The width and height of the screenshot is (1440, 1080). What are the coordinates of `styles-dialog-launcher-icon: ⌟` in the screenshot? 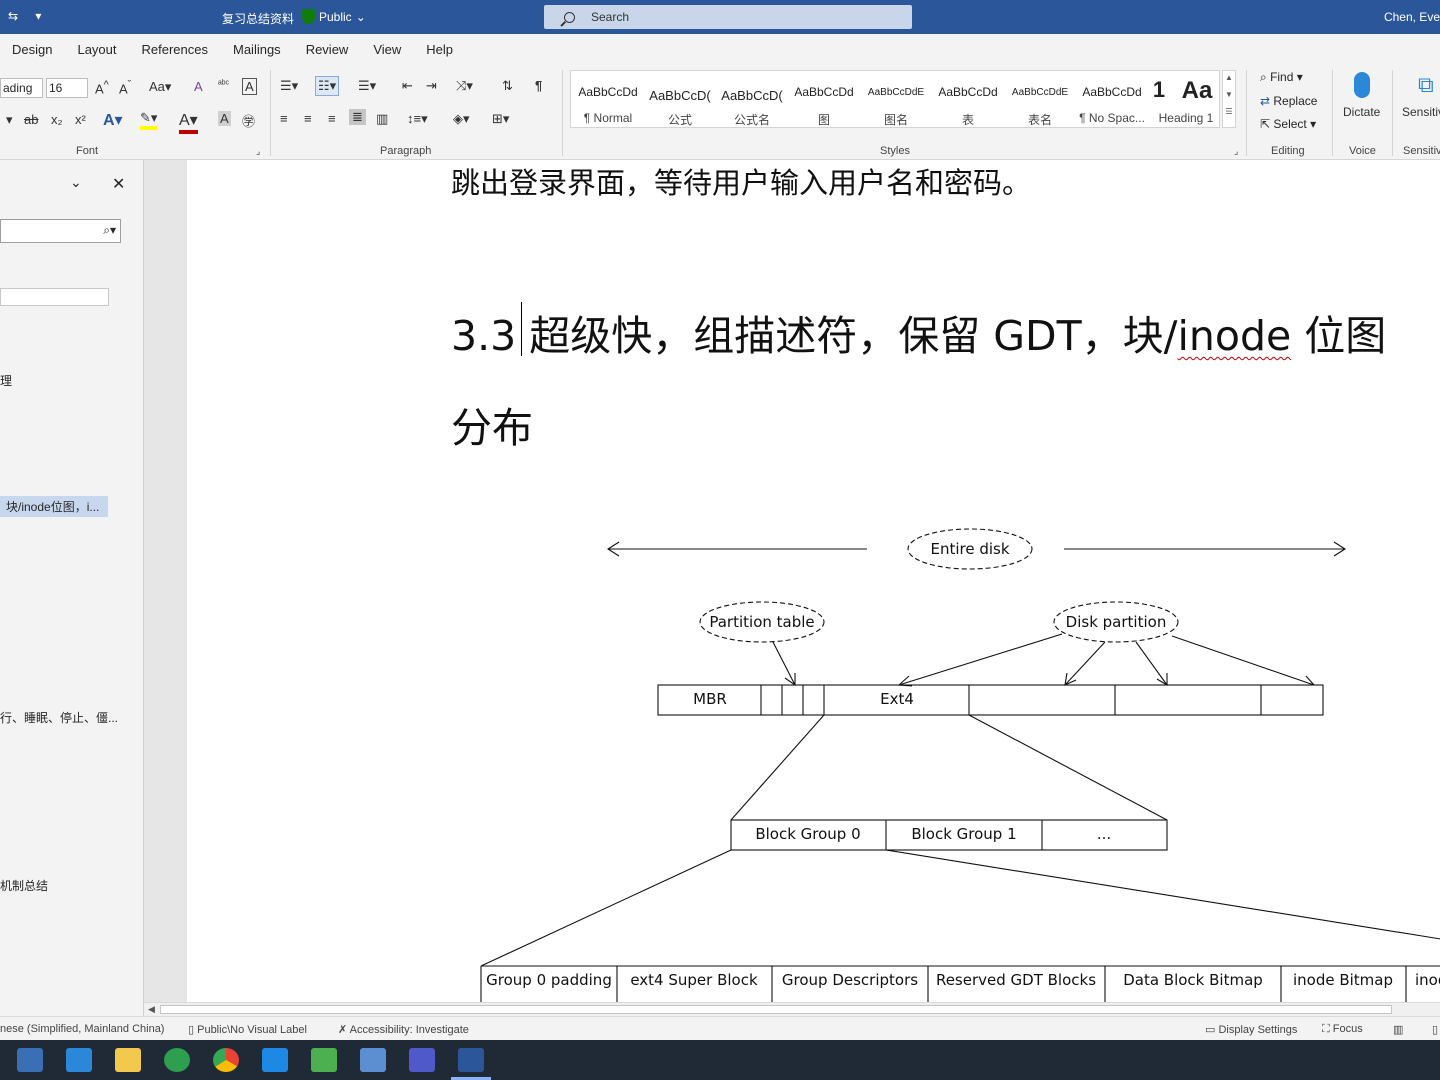 It's located at (1236, 151).